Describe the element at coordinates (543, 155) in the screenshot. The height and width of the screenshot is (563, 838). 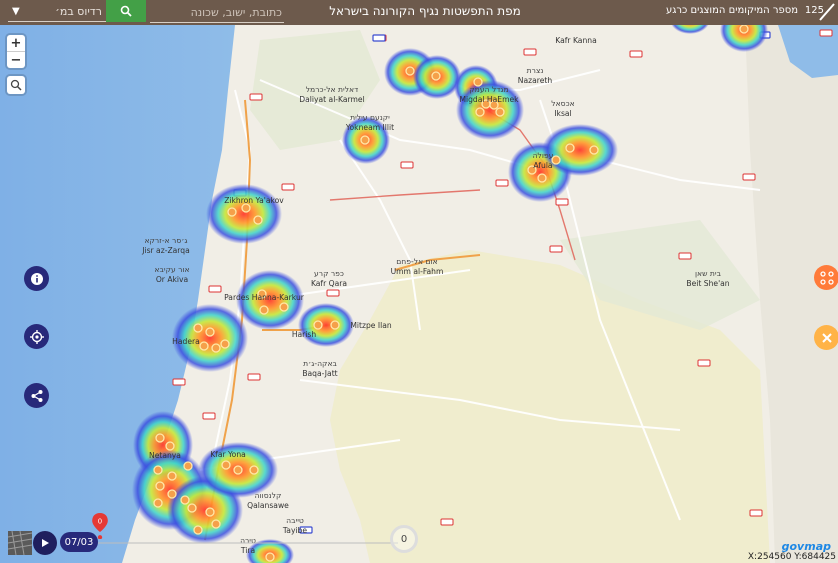
I see `place-label-he: עפולה` at that location.